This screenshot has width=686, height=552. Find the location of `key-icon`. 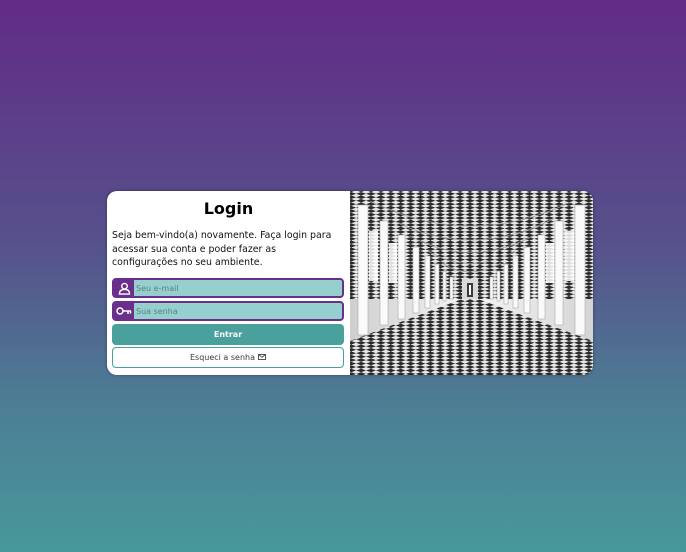

key-icon is located at coordinates (124, 311).